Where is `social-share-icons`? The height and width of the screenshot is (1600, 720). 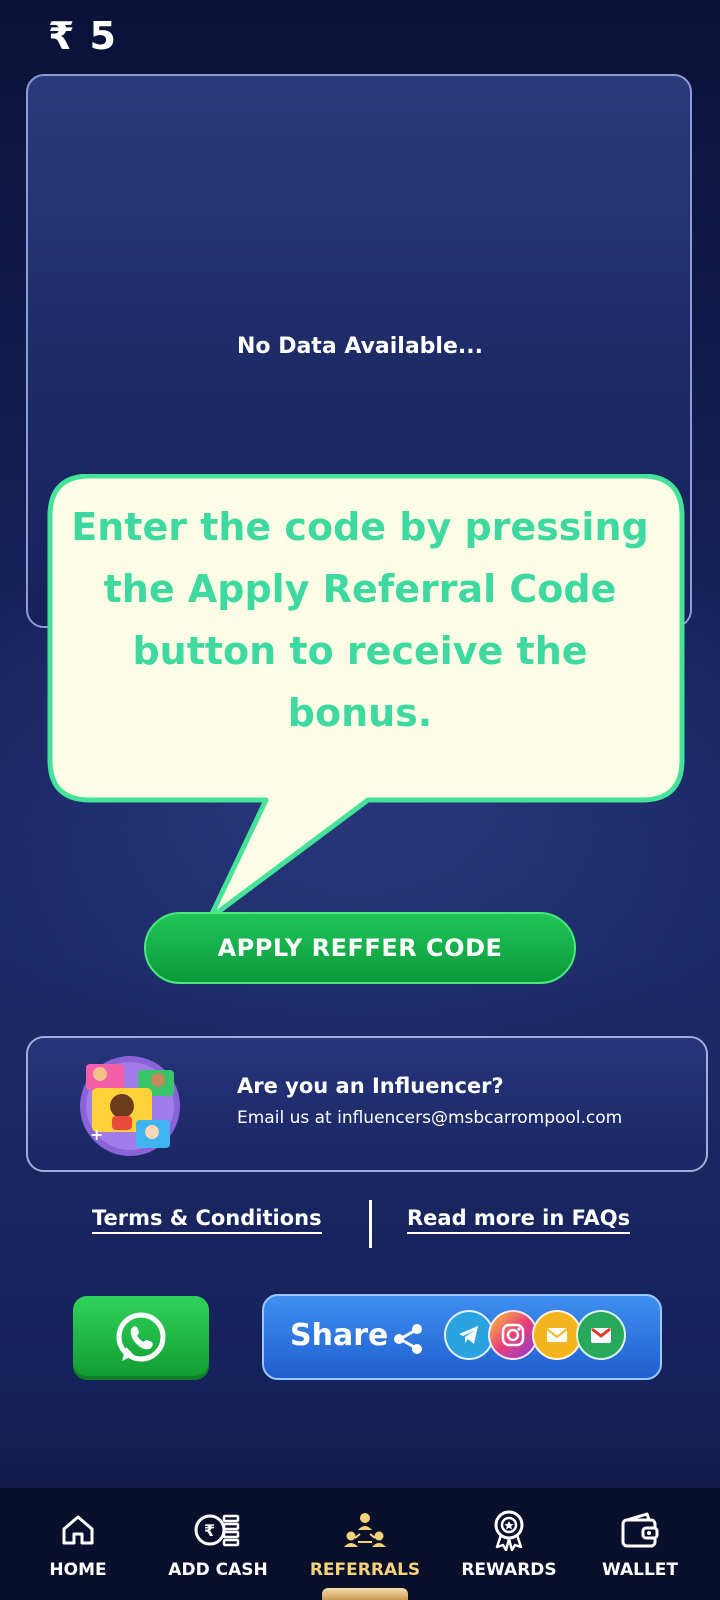
social-share-icons is located at coordinates (535, 1335).